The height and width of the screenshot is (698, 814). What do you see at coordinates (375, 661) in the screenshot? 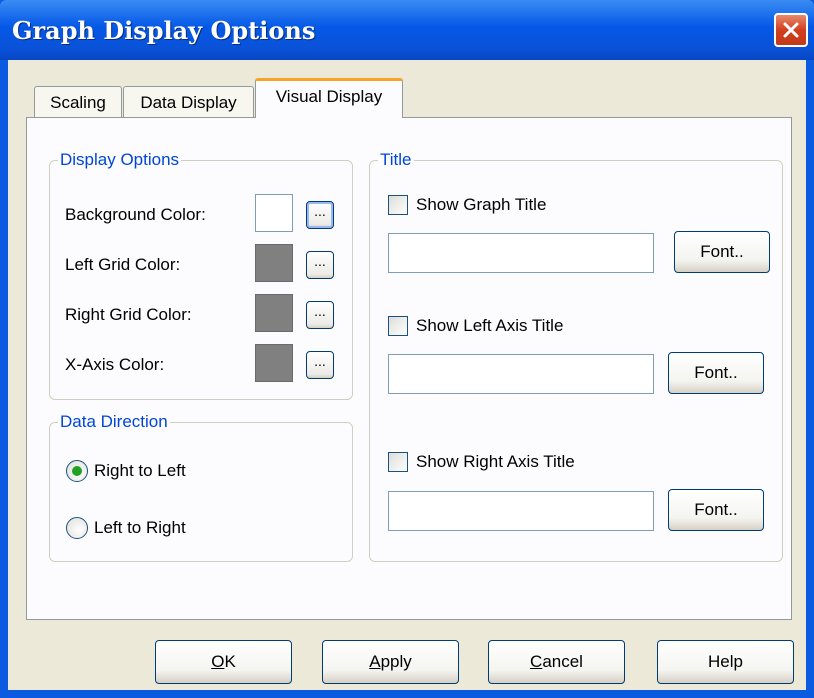
I see `apply-mnemonic: A` at bounding box center [375, 661].